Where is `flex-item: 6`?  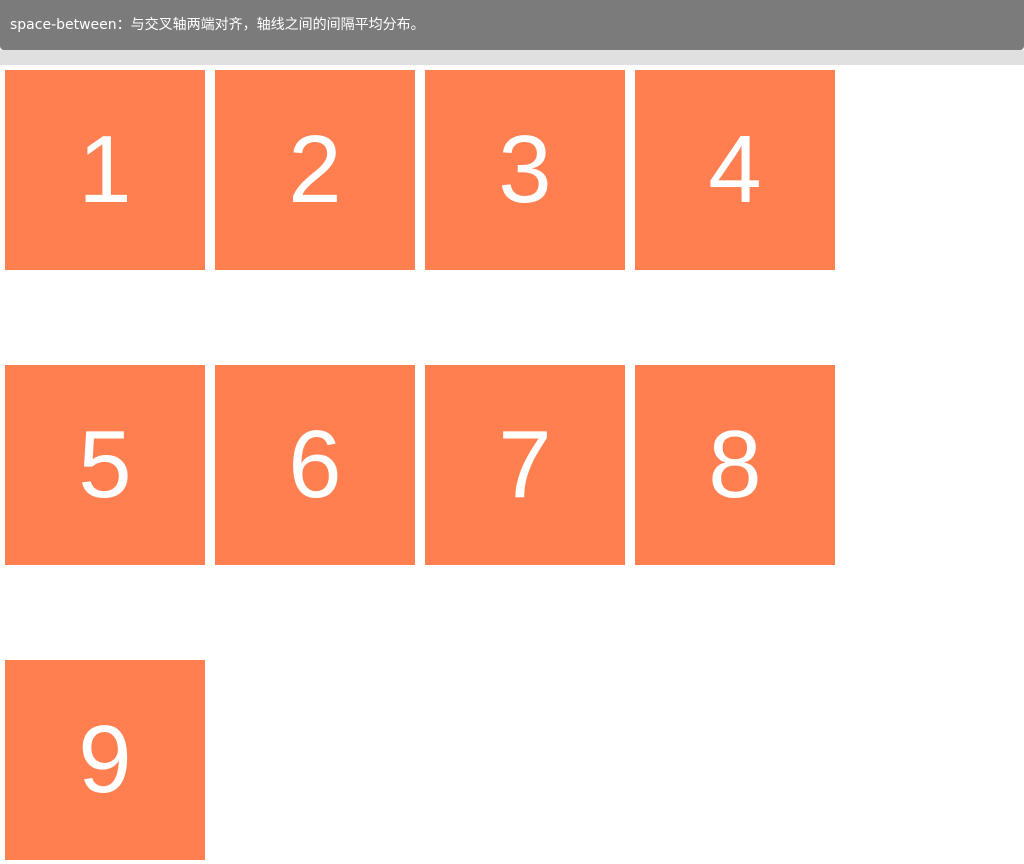
flex-item: 6 is located at coordinates (315, 465).